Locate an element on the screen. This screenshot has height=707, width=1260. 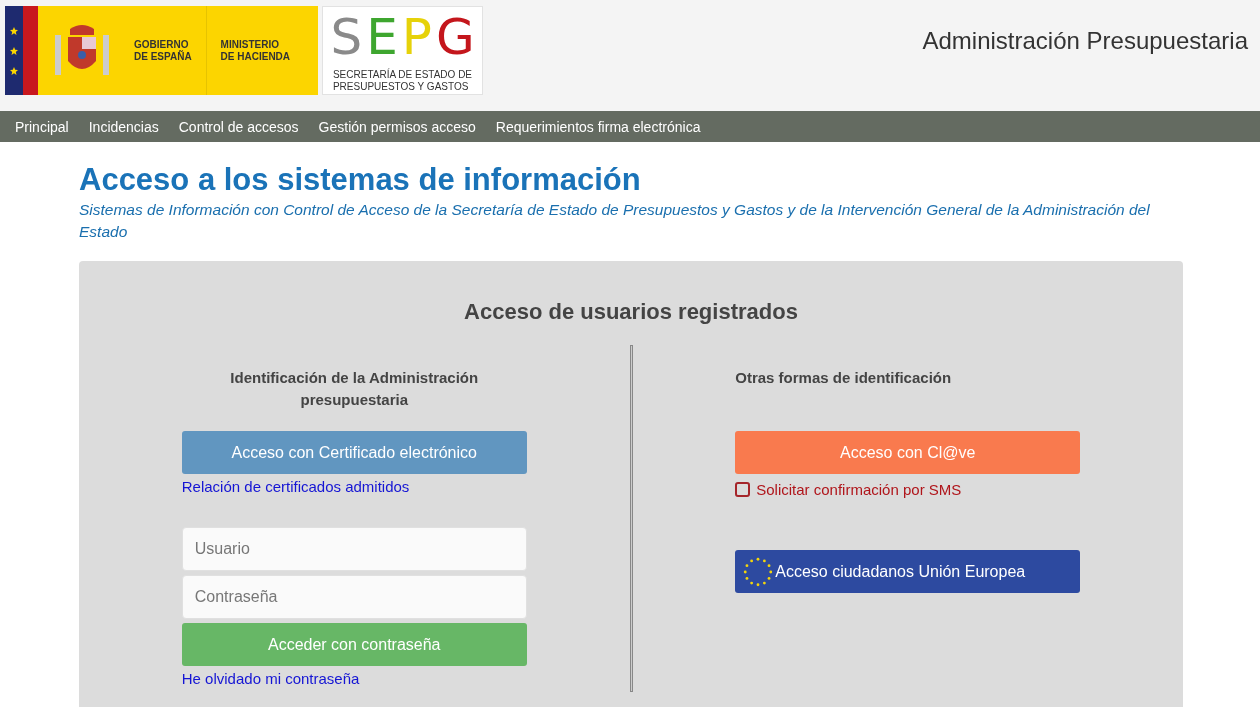
sms-checkbox is located at coordinates (743, 489).